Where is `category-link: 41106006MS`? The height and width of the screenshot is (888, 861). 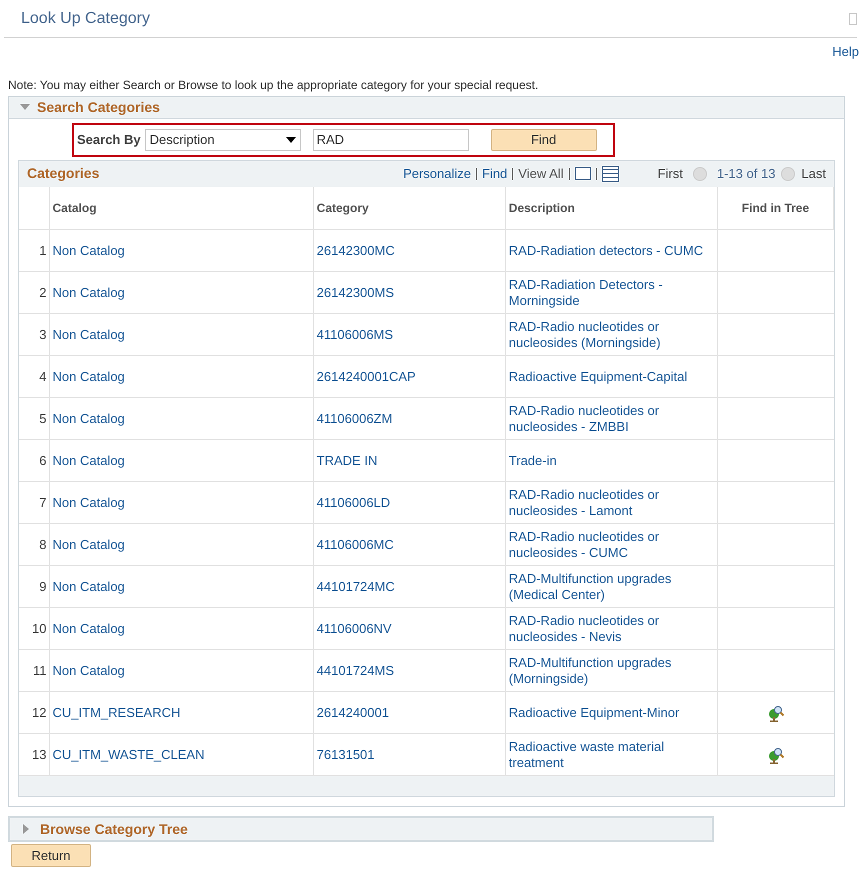 category-link: 41106006MS is located at coordinates (355, 334).